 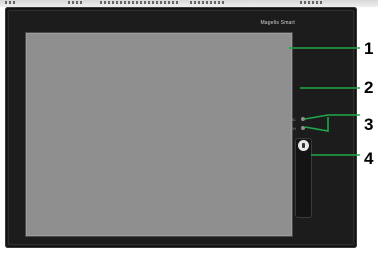 What do you see at coordinates (324, 101) in the screenshot?
I see `callout-lines` at bounding box center [324, 101].